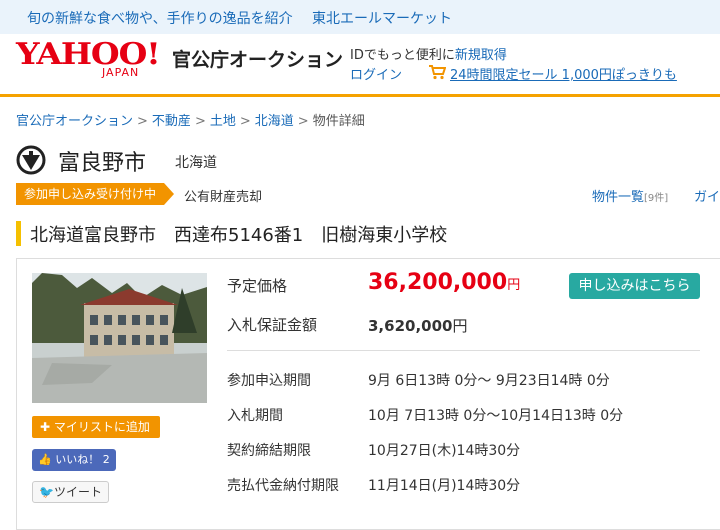 The width and height of the screenshot is (720, 530). What do you see at coordinates (418, 326) in the screenshot?
I see `deposit-amount: 3,620,000円` at bounding box center [418, 326].